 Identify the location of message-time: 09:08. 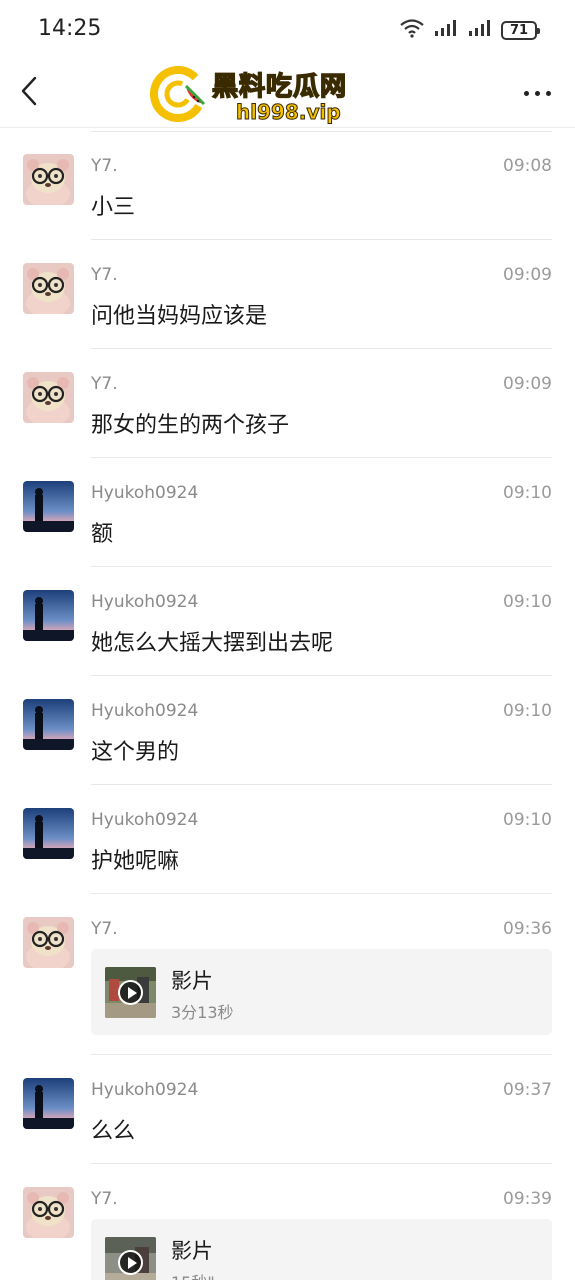
(527, 166).